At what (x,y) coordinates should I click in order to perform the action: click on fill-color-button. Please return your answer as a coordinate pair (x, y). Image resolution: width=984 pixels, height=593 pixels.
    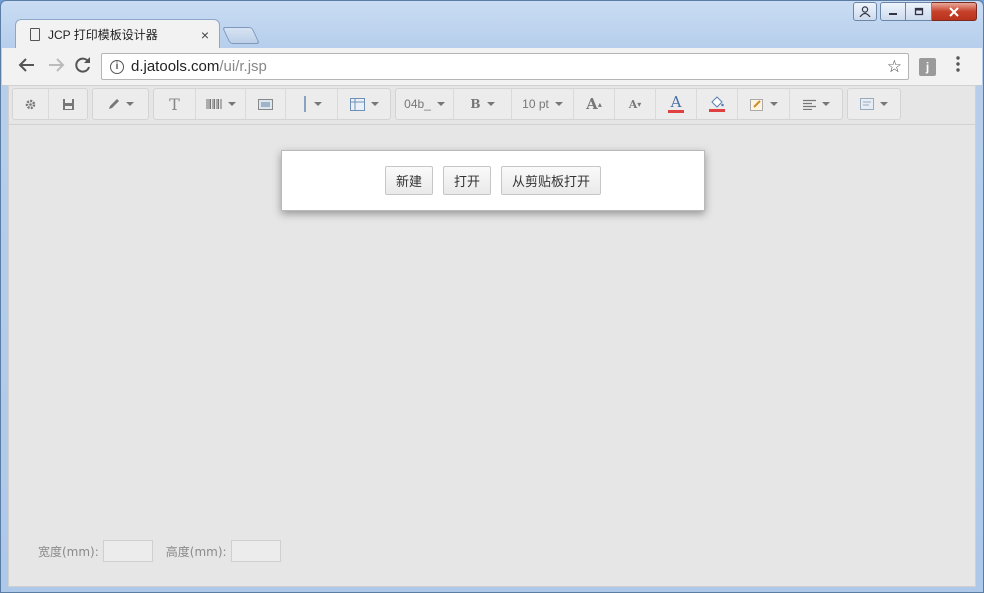
    Looking at the image, I should click on (717, 104).